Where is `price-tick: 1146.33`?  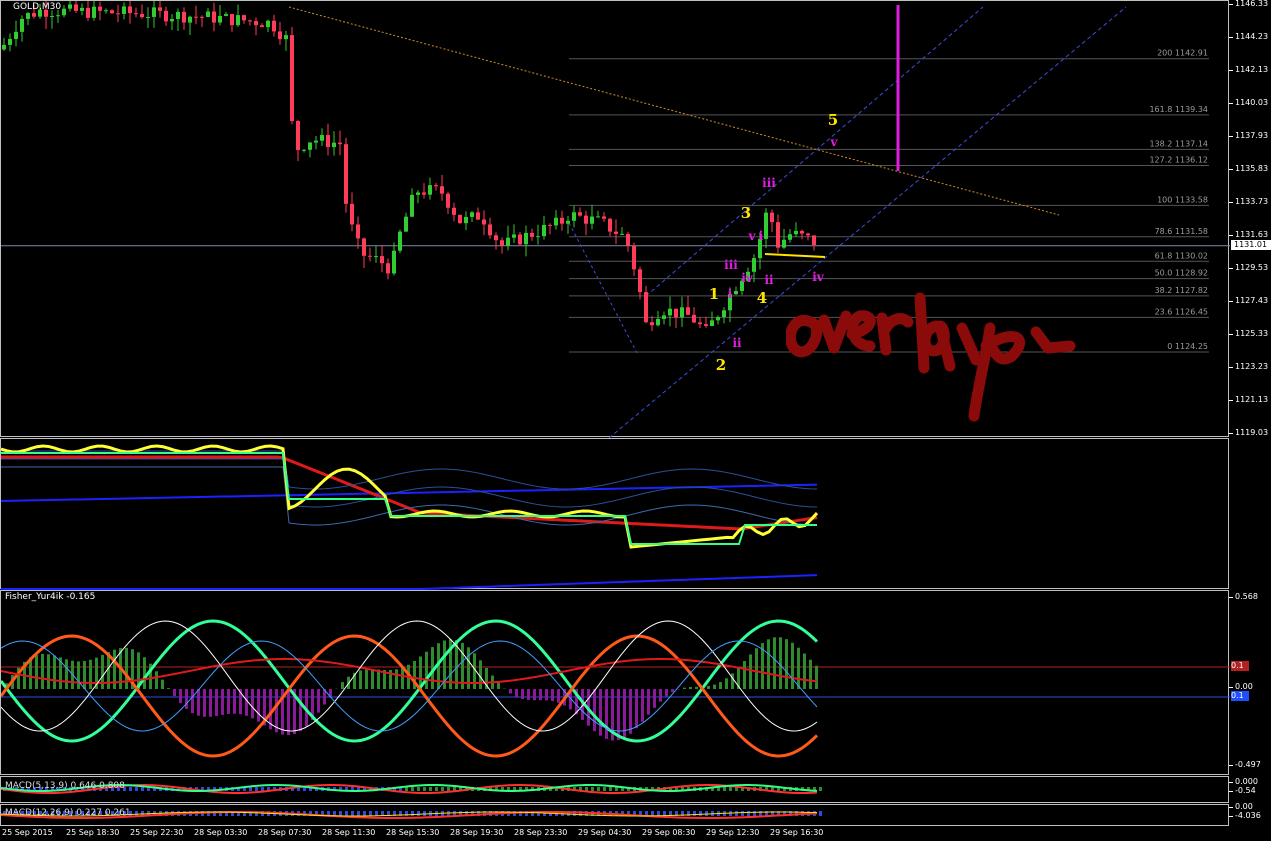
price-tick: 1146.33 is located at coordinates (1248, 4).